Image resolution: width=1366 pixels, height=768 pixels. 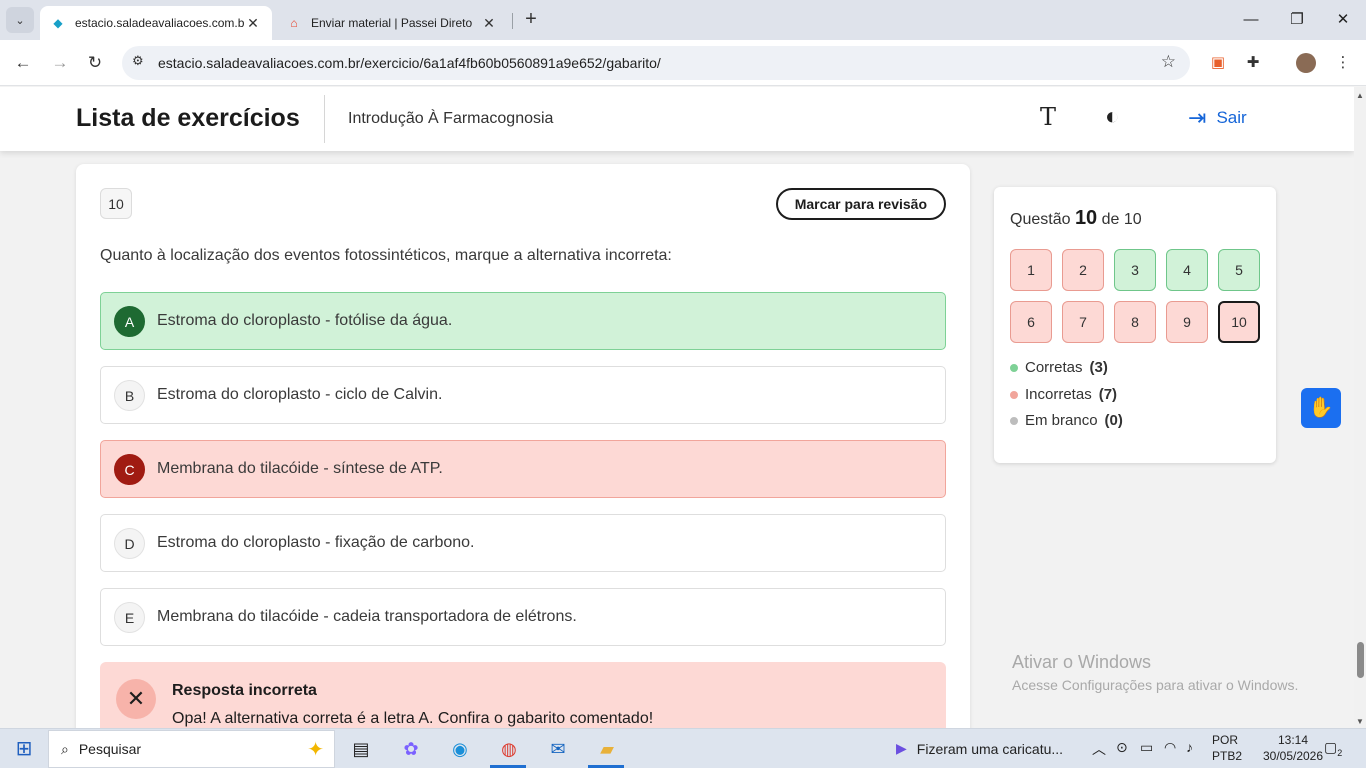 What do you see at coordinates (1135, 322) in the screenshot?
I see `nav-question-8: 8` at bounding box center [1135, 322].